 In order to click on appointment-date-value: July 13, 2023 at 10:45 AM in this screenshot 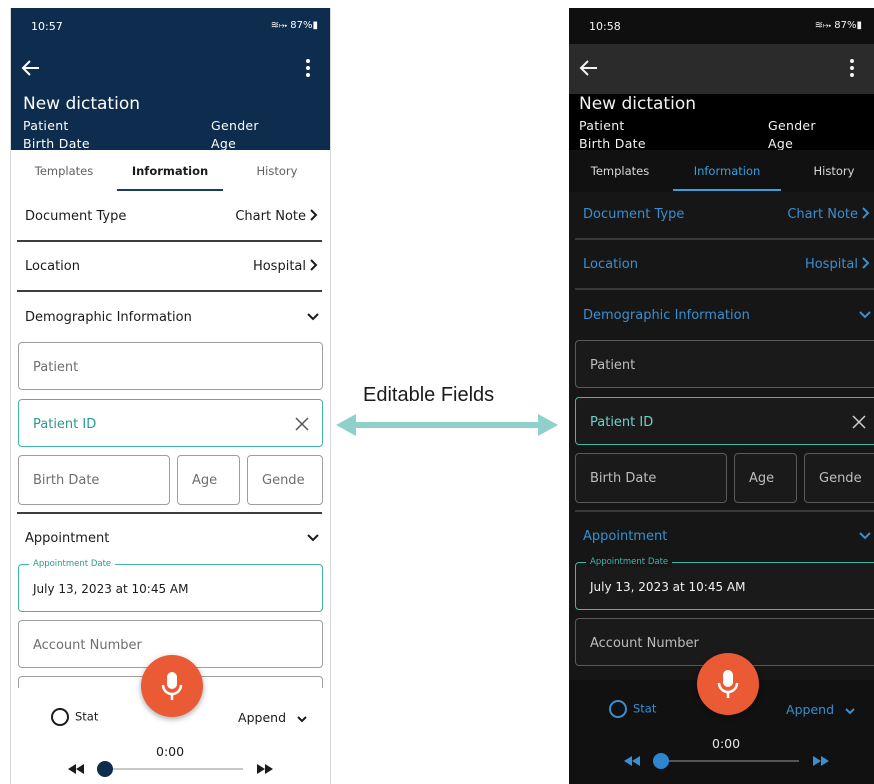, I will do `click(111, 589)`.